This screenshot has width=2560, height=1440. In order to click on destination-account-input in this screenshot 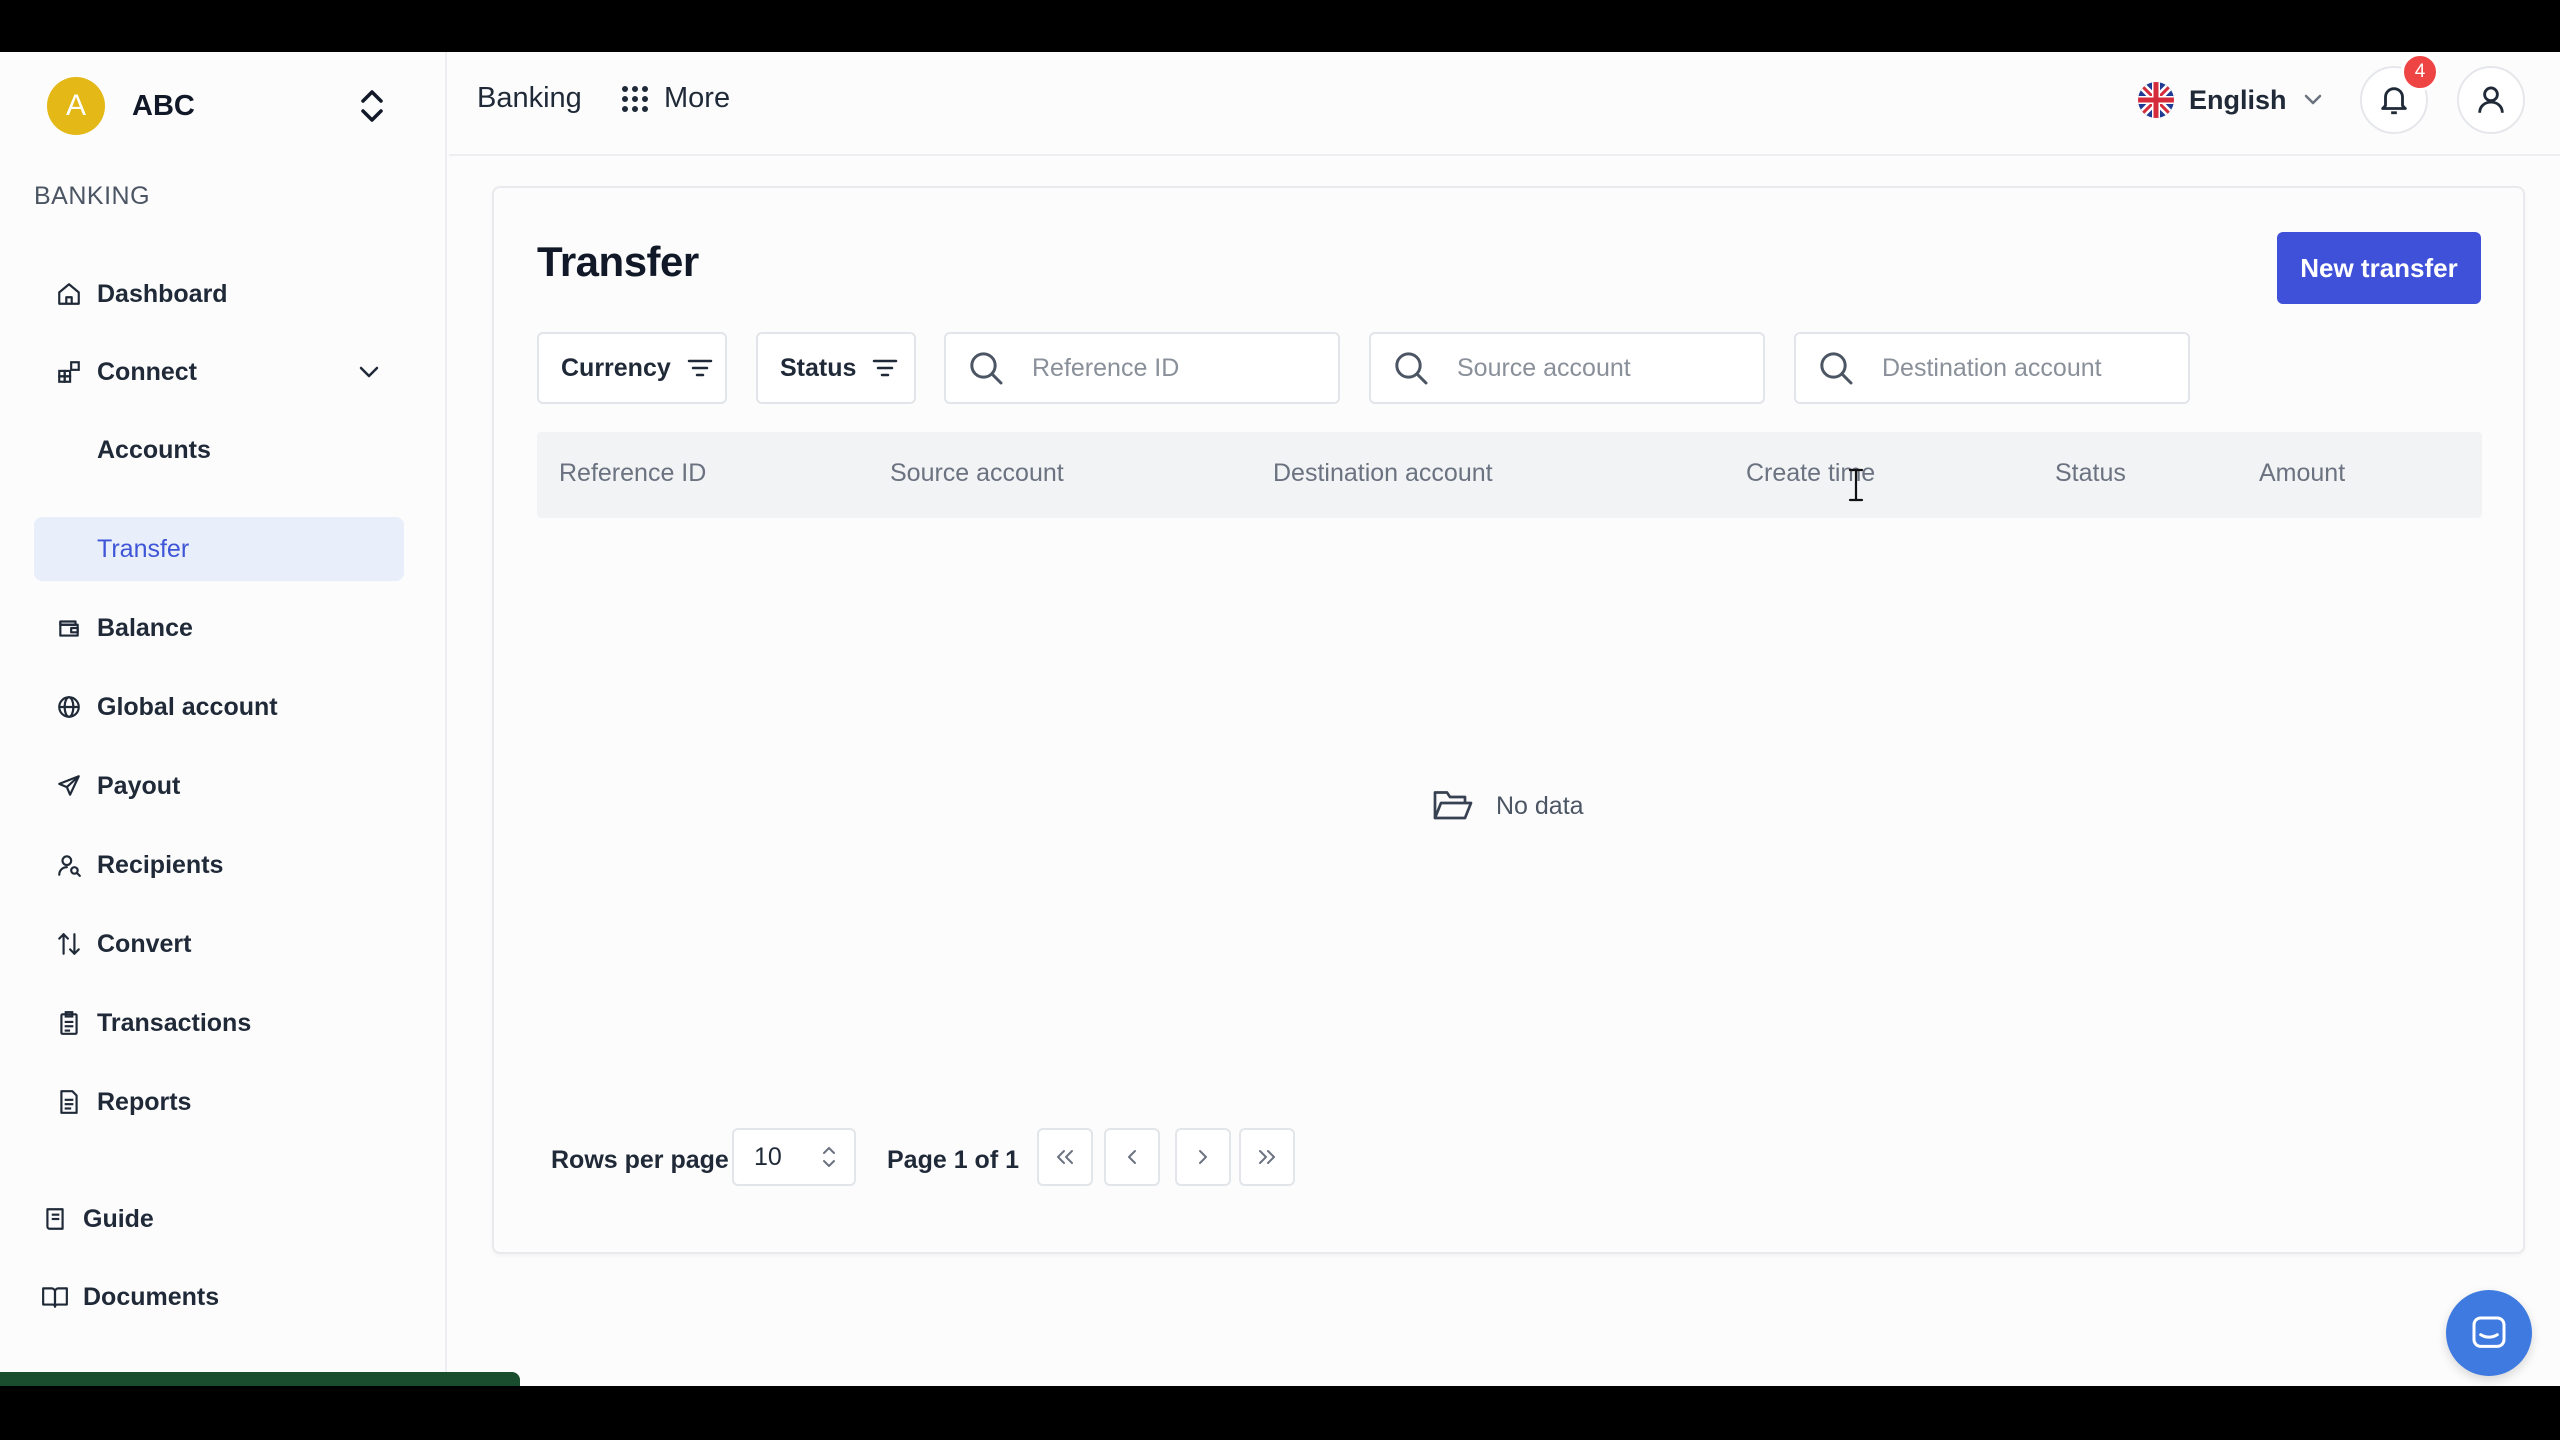, I will do `click(2032, 368)`.